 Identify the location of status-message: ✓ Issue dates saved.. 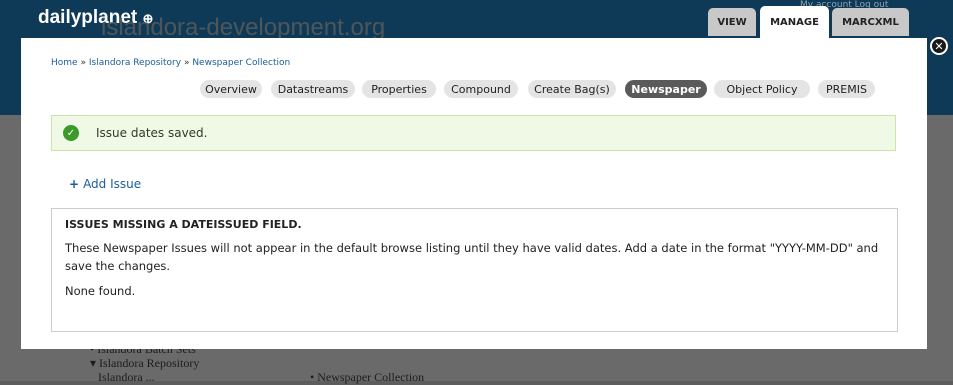
(473, 133).